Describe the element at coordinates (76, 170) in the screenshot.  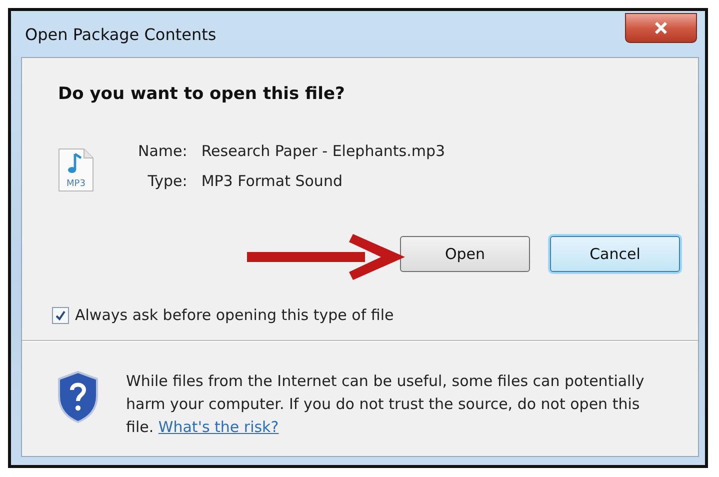
I see `audio-file-icon: MP3` at that location.